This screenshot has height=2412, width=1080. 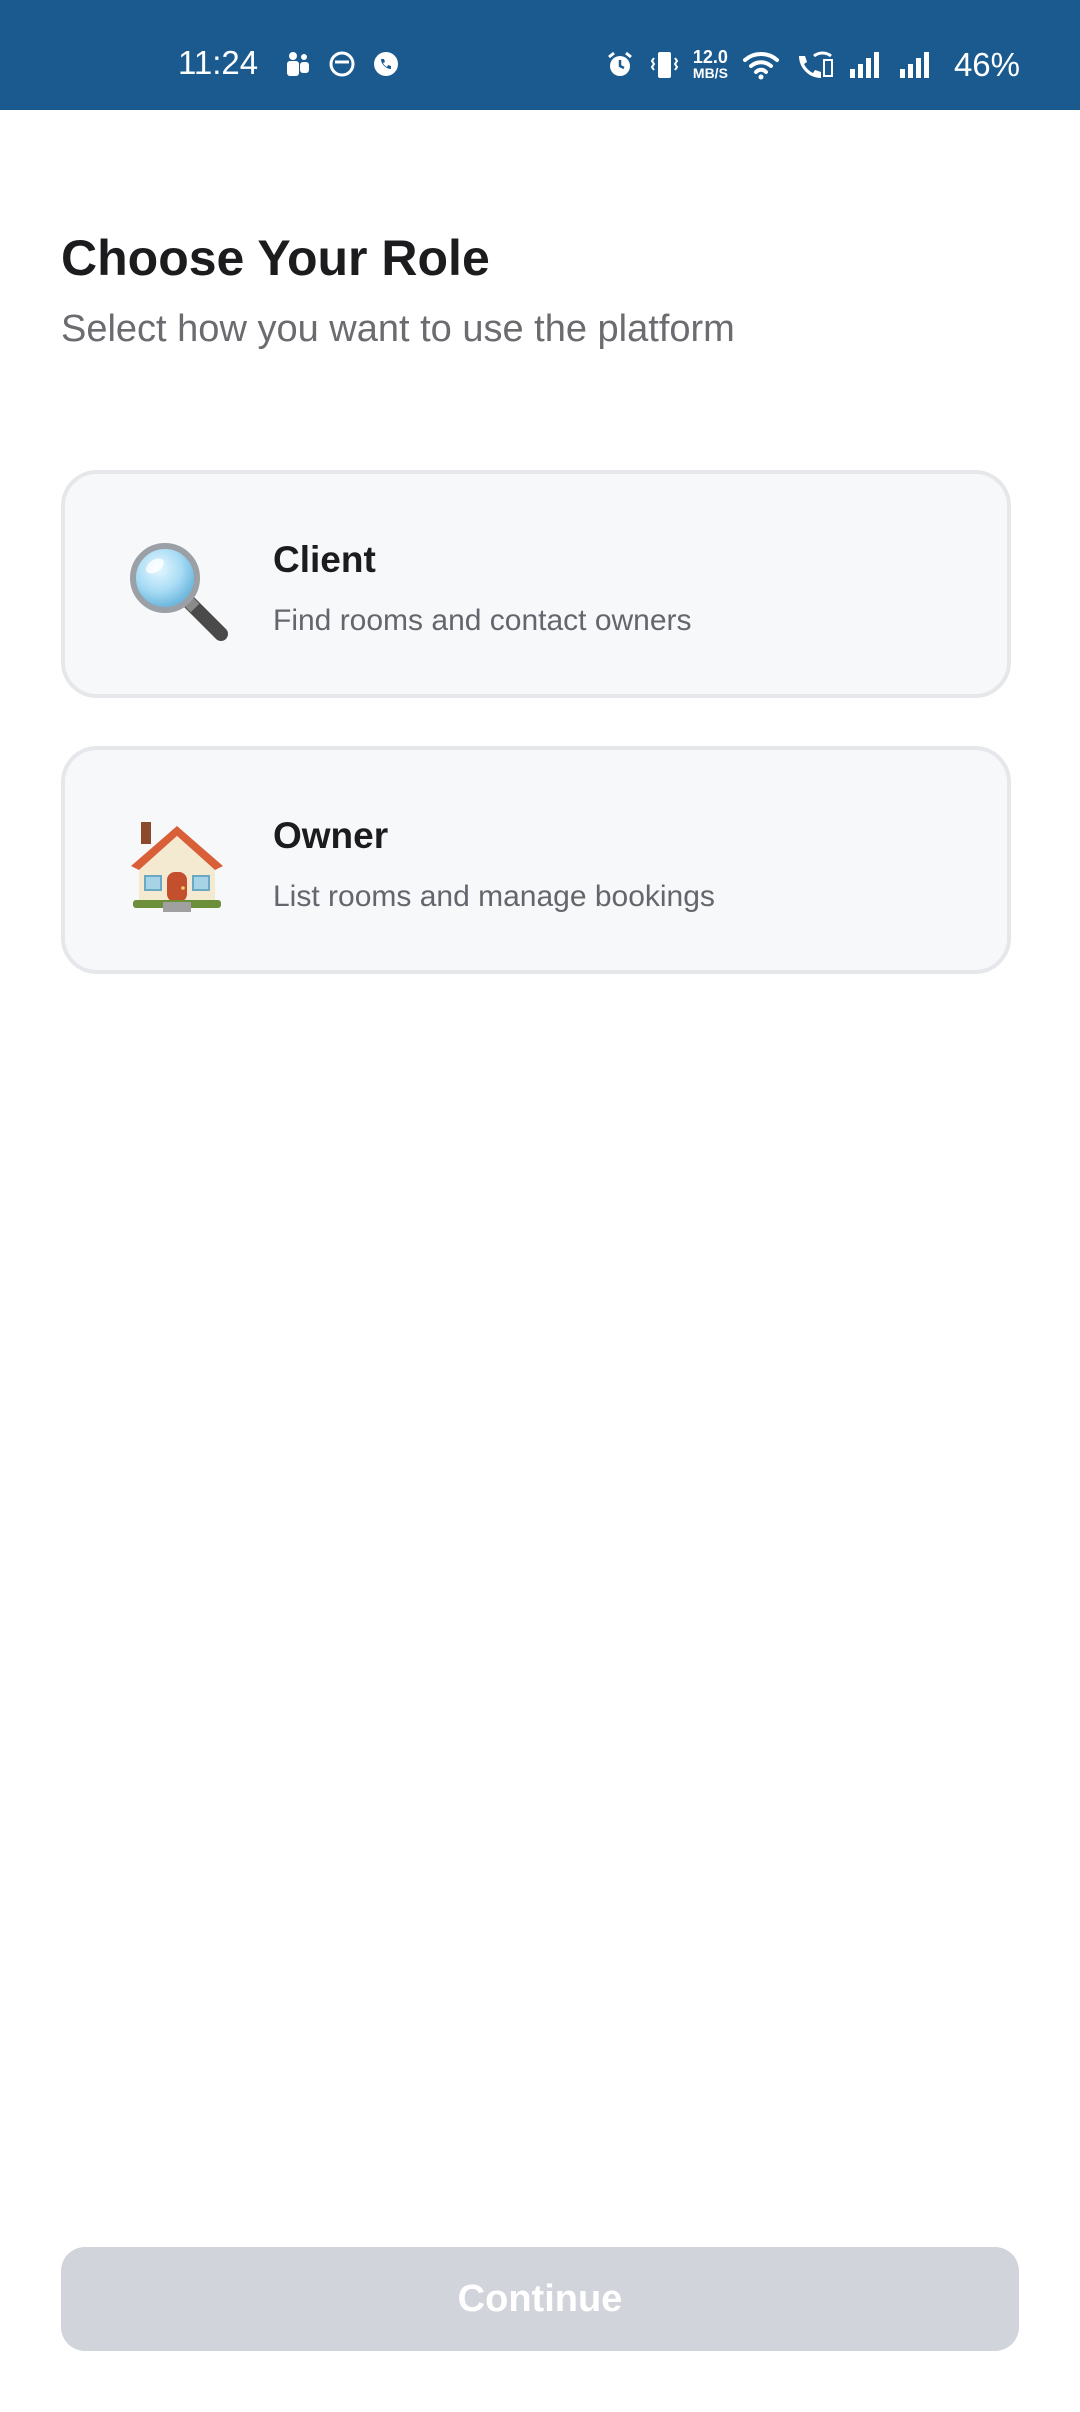 What do you see at coordinates (536, 860) in the screenshot?
I see `role-card-owner: Owner List rooms and manage bookings` at bounding box center [536, 860].